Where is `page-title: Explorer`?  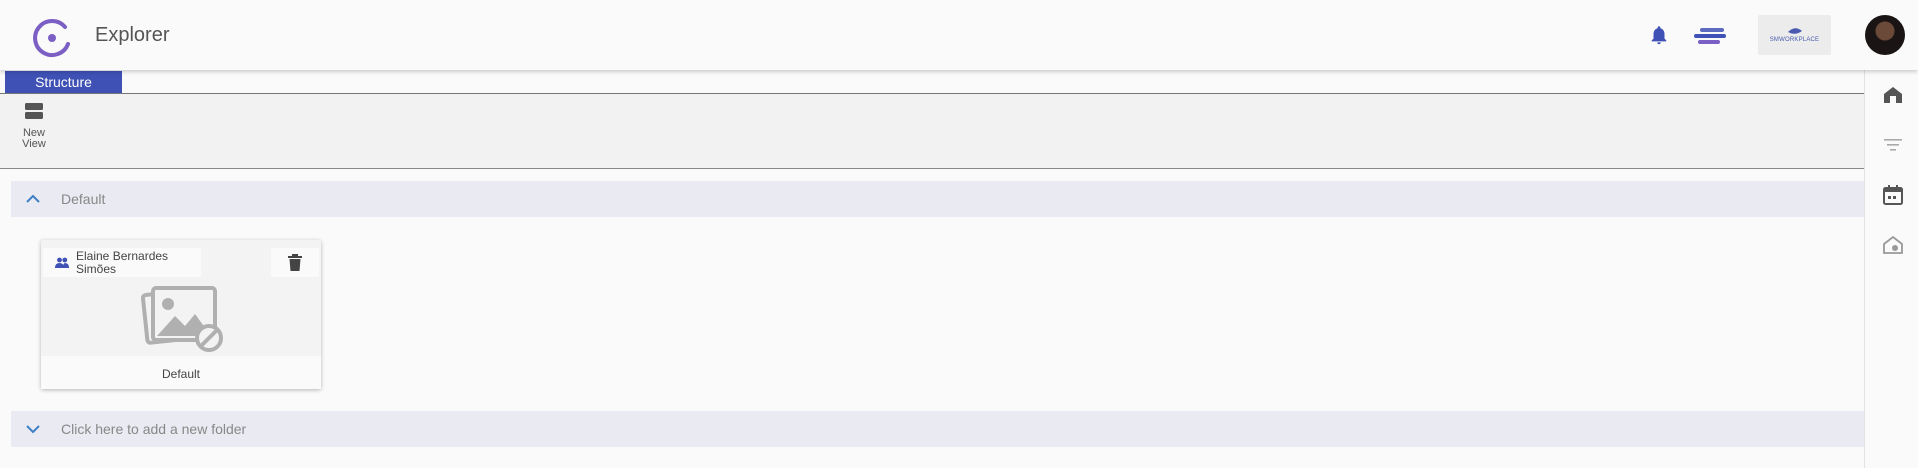
page-title: Explorer is located at coordinates (132, 35).